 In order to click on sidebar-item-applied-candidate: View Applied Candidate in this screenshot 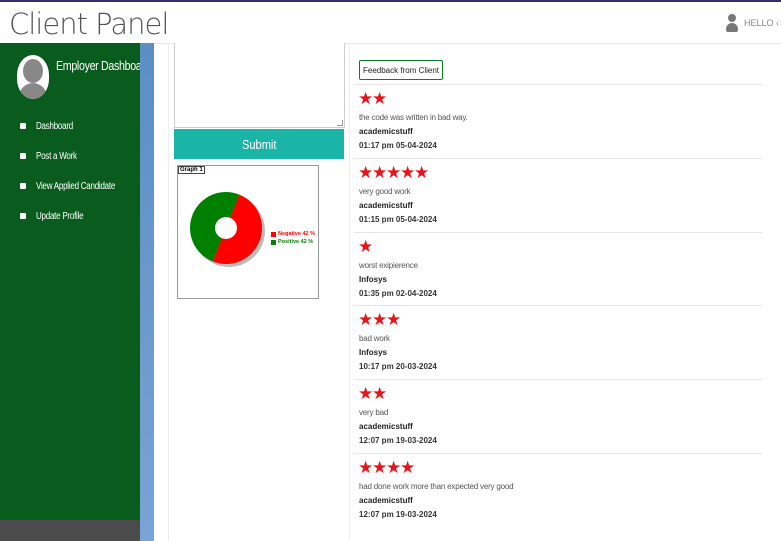, I will do `click(77, 186)`.